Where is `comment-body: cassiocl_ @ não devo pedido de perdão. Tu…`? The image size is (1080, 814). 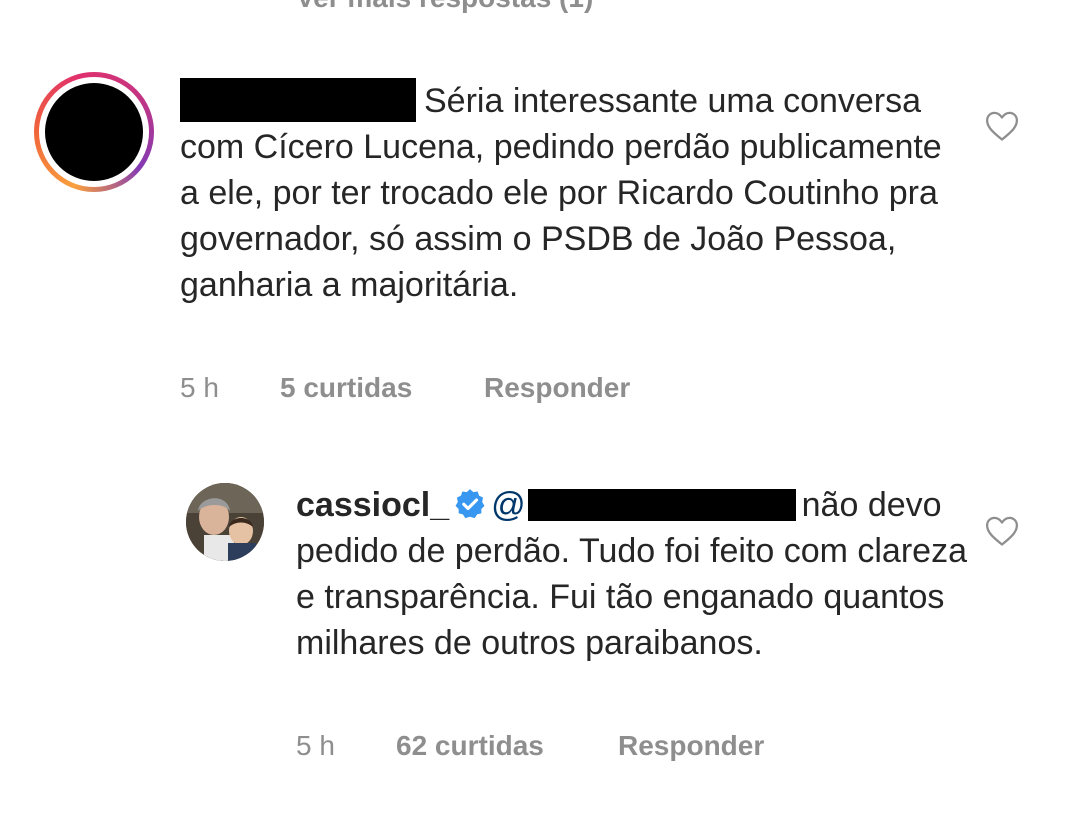 comment-body: cassiocl_ @ não devo pedido de perdão. Tu… is located at coordinates (636, 574).